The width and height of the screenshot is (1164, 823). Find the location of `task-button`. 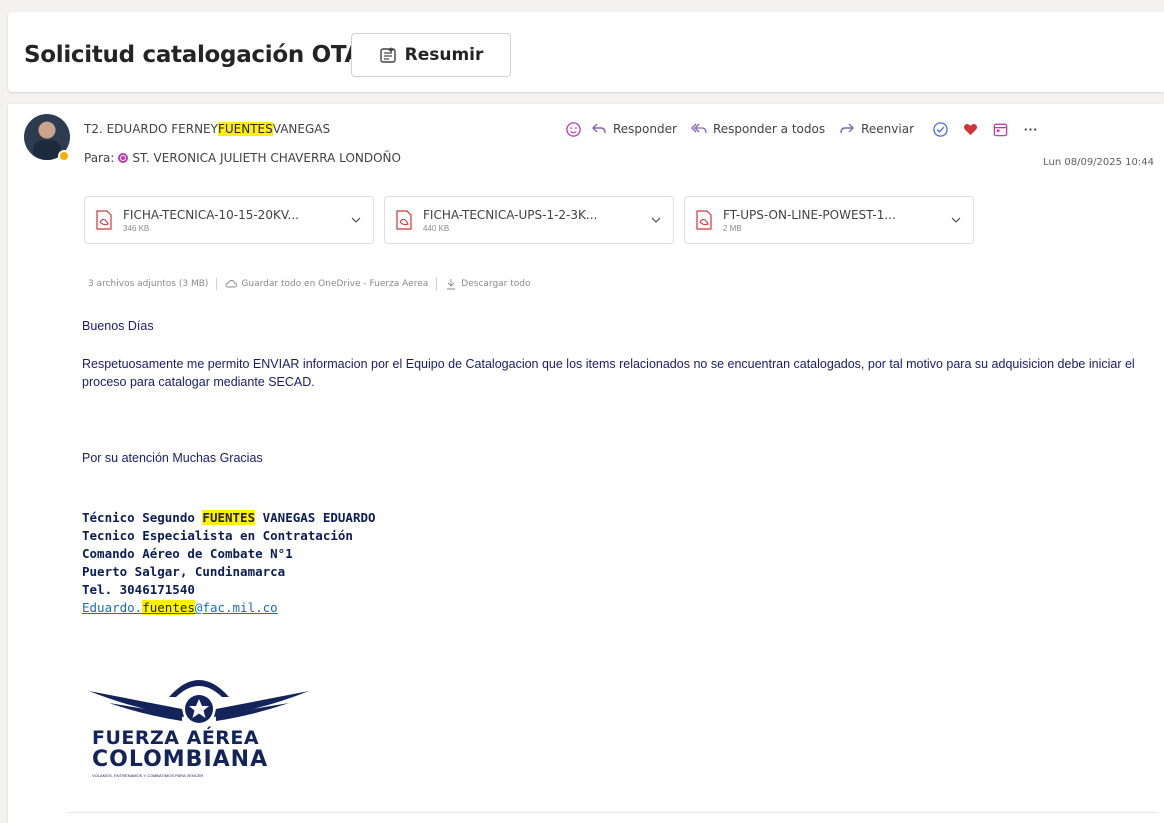

task-button is located at coordinates (940, 129).